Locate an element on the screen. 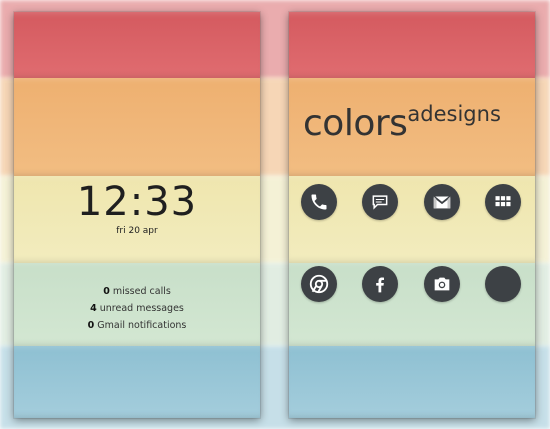  notification-gmail: 0 Gmail notifications is located at coordinates (137, 325).